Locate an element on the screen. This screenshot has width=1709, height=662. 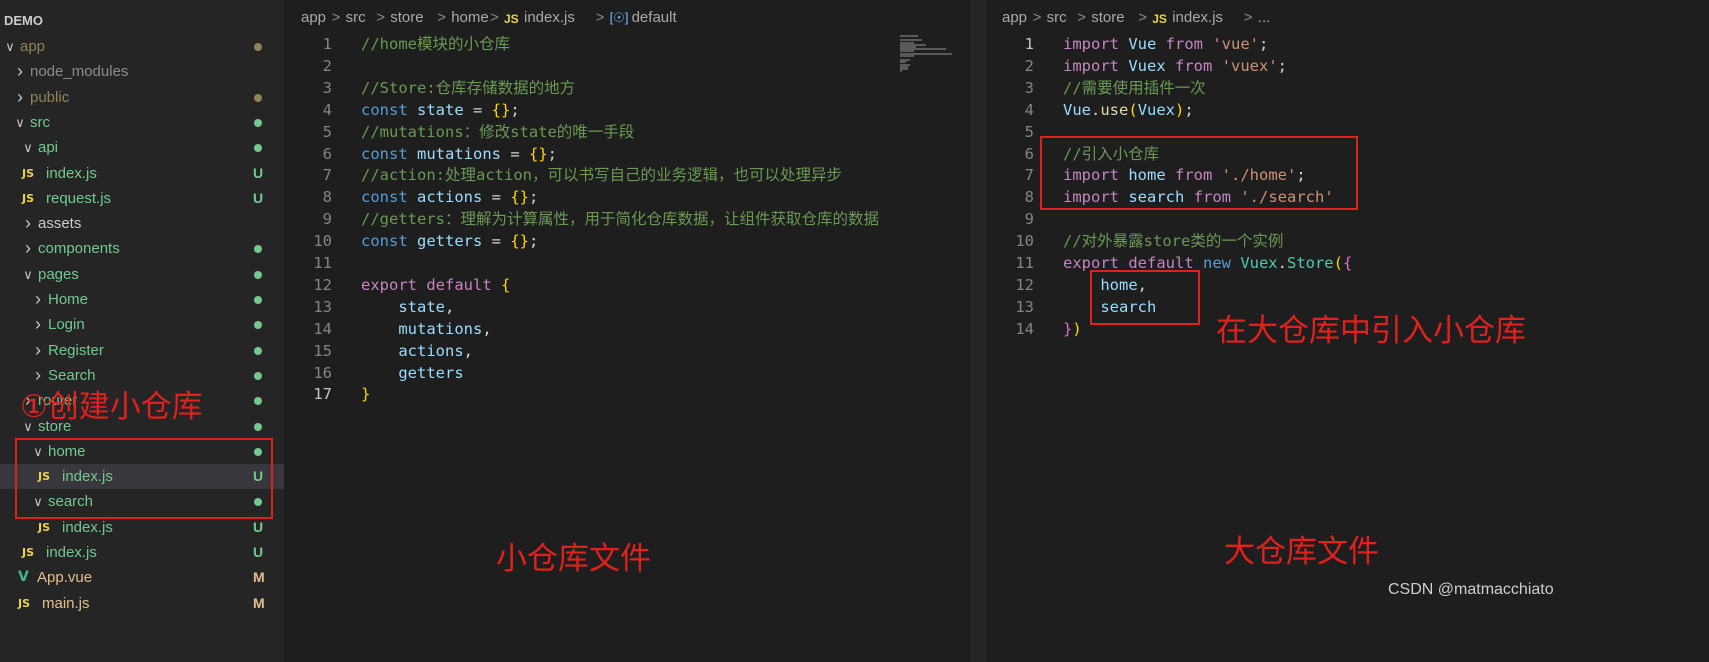
minimap is located at coordinates (935, 55).